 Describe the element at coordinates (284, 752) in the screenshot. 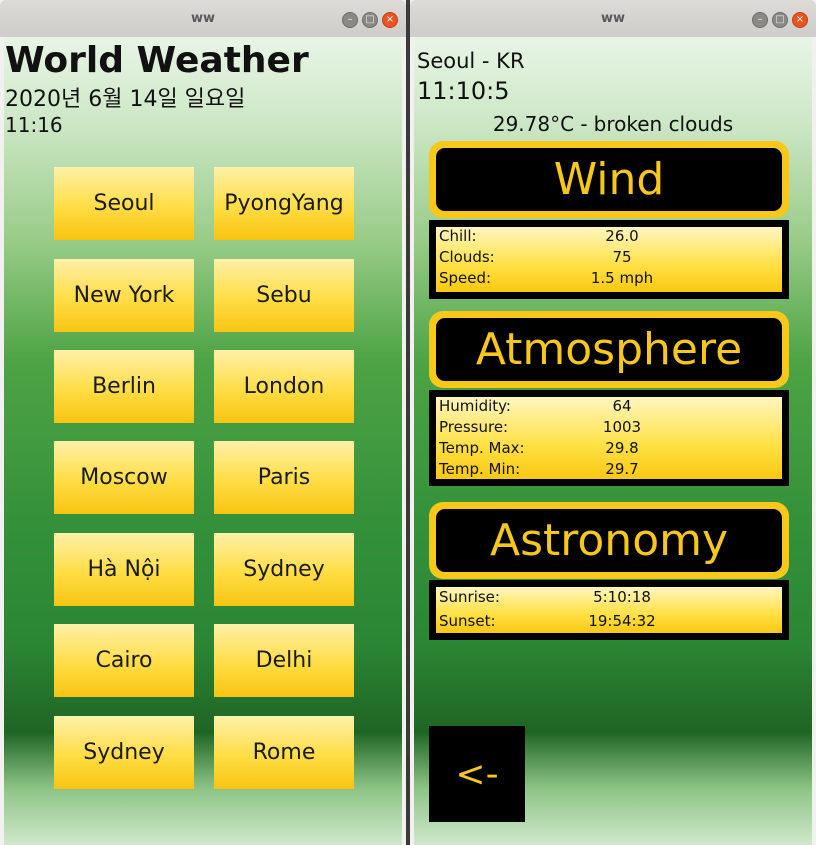

I see `city-button-rome: Rome` at that location.